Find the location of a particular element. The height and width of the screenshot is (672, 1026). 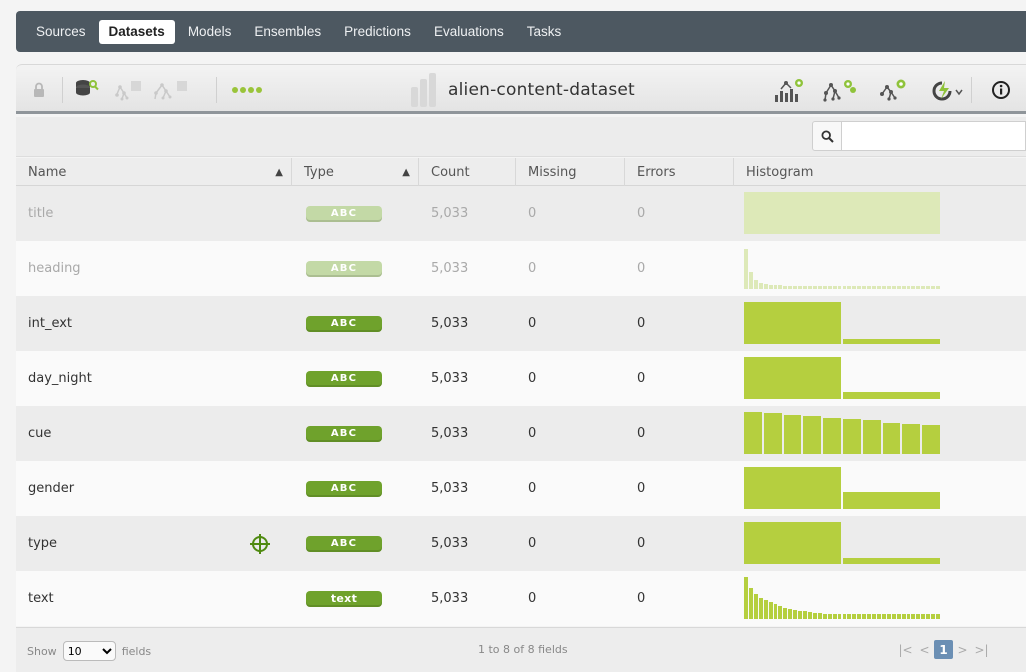

one-click-model-icon is located at coordinates (893, 90).